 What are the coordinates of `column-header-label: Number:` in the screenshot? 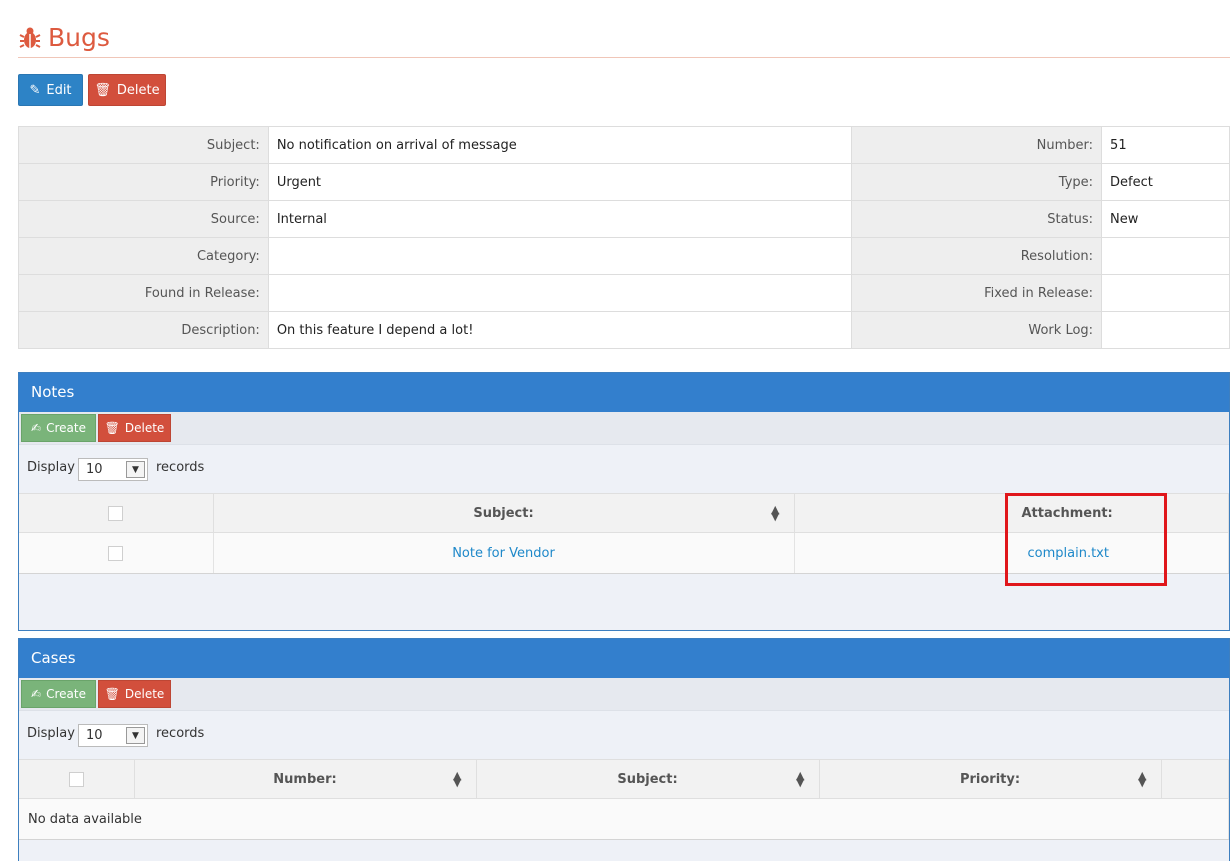 It's located at (305, 779).